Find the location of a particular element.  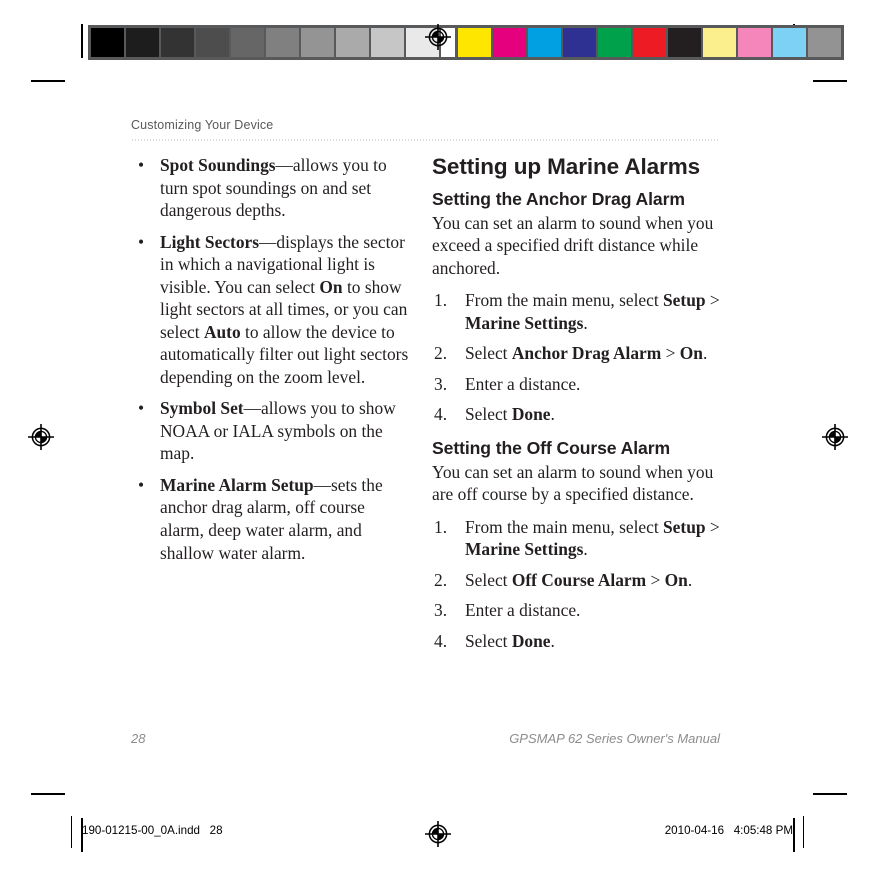

crop-mark-bottom-right-horizontal is located at coordinates (830, 794).